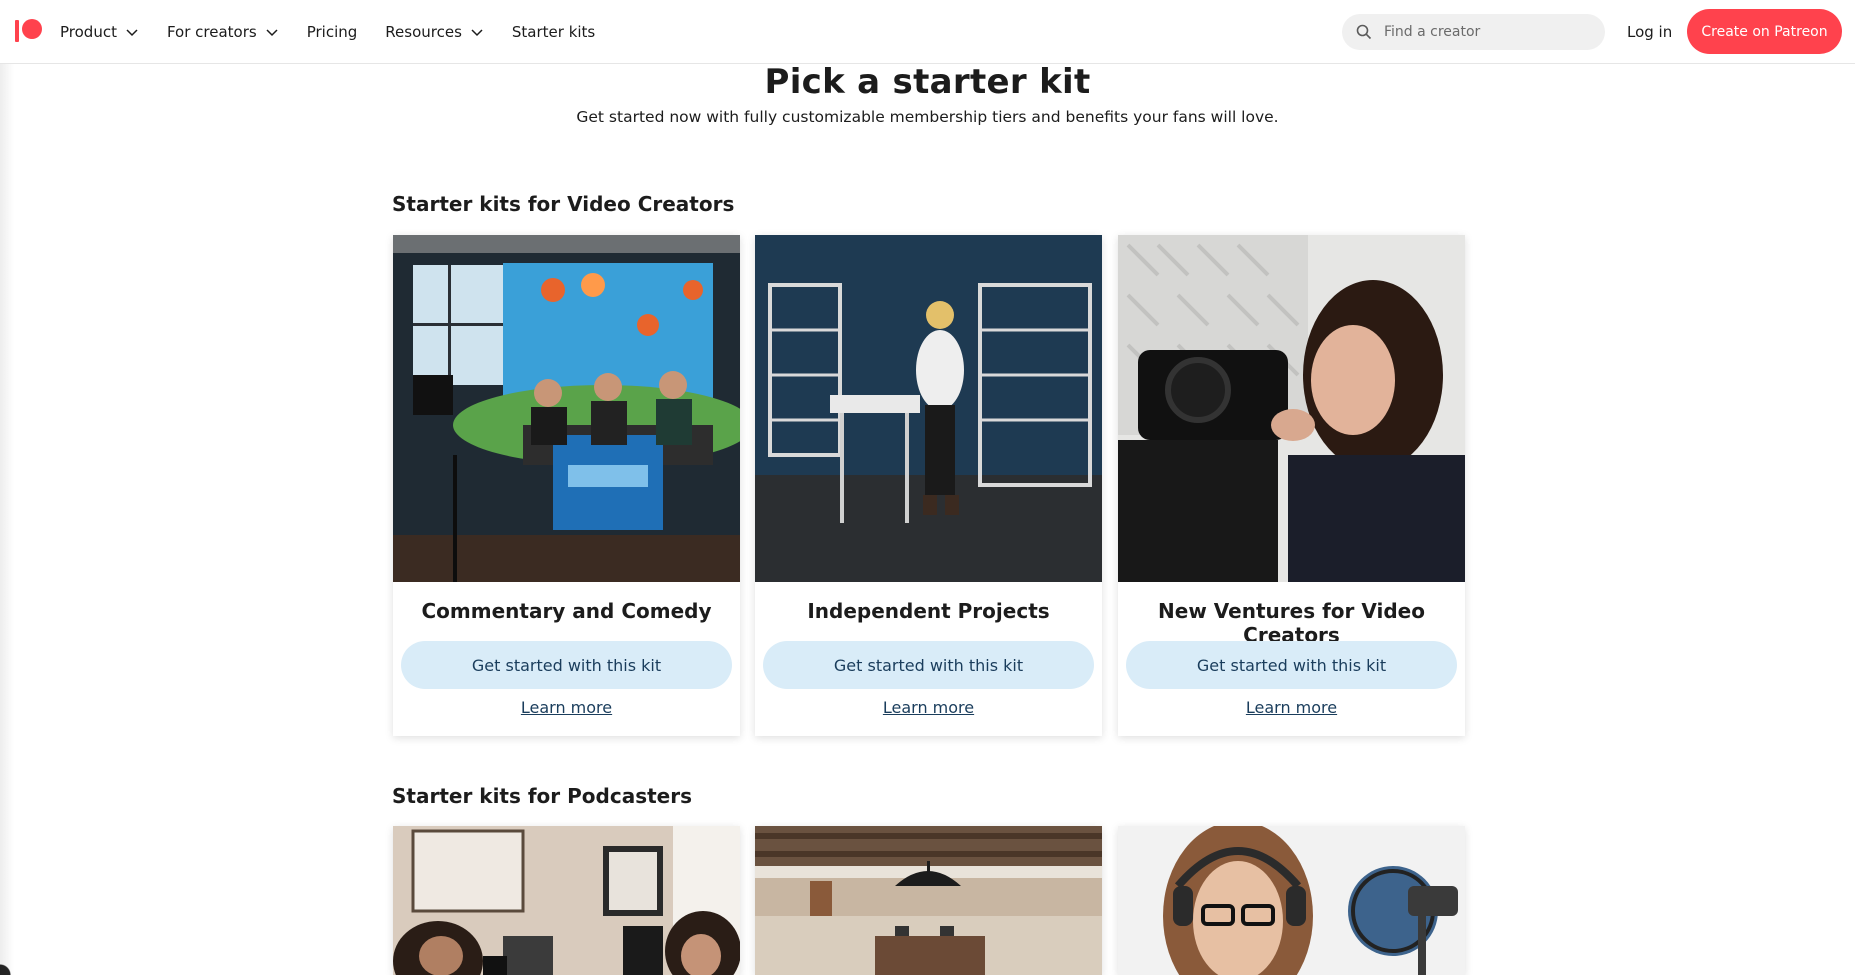  I want to click on nav-product: Product, so click(99, 32).